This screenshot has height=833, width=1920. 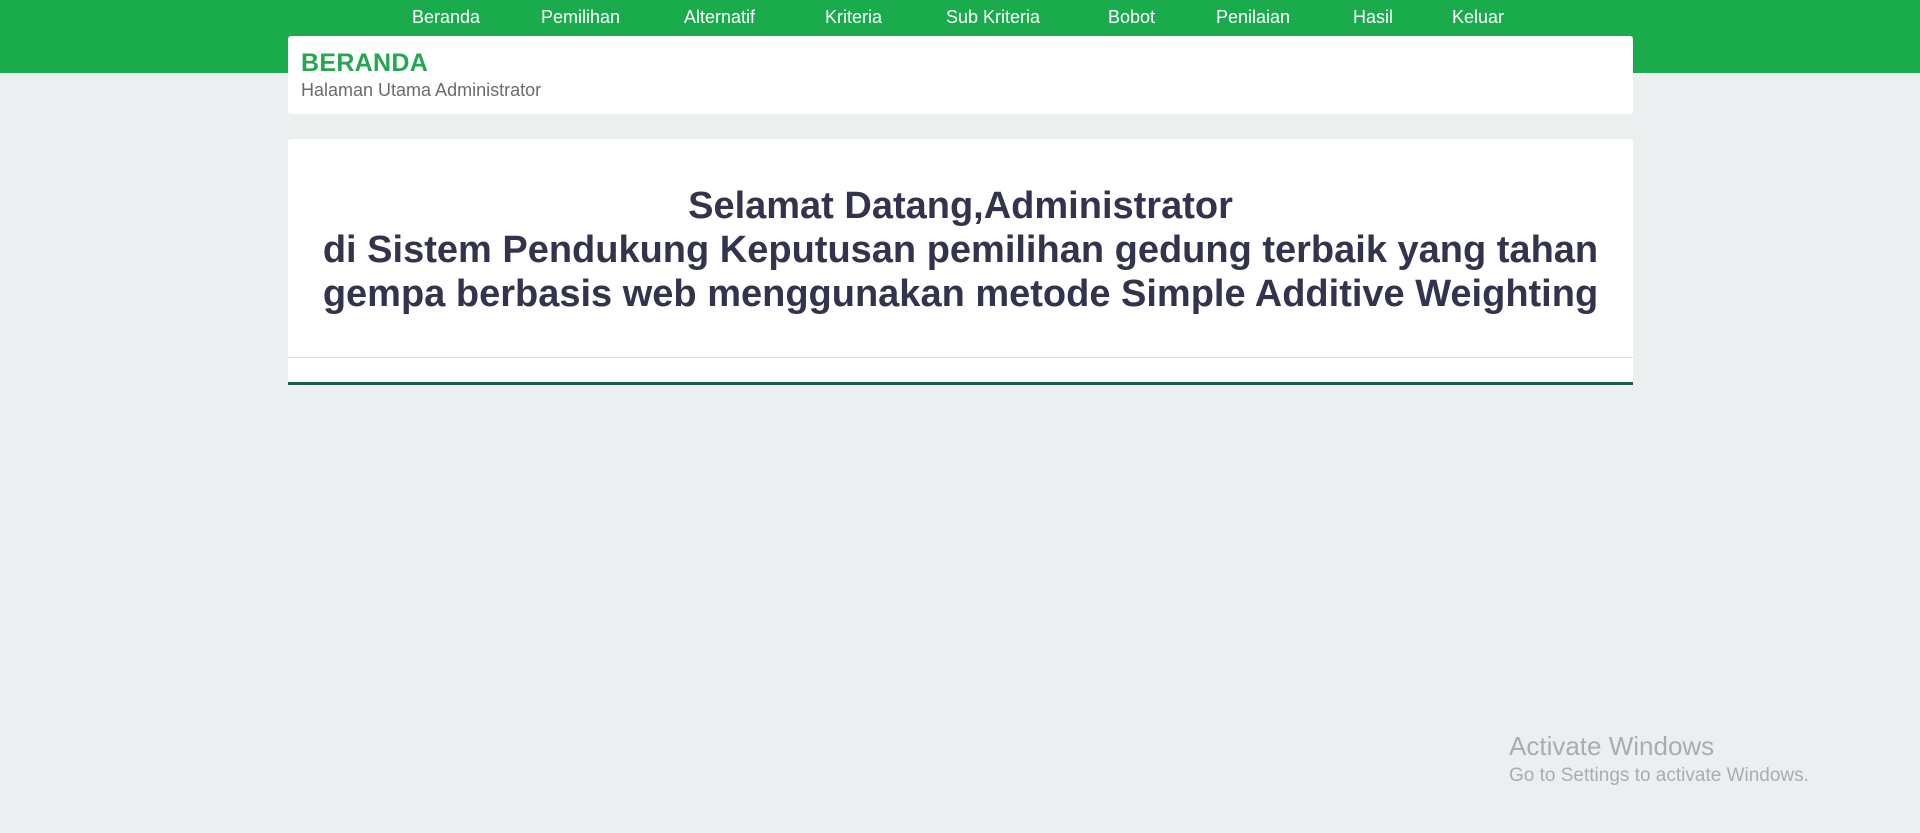 What do you see at coordinates (960, 206) in the screenshot?
I see `welcome-greeting: Selamat Datang,Administrator` at bounding box center [960, 206].